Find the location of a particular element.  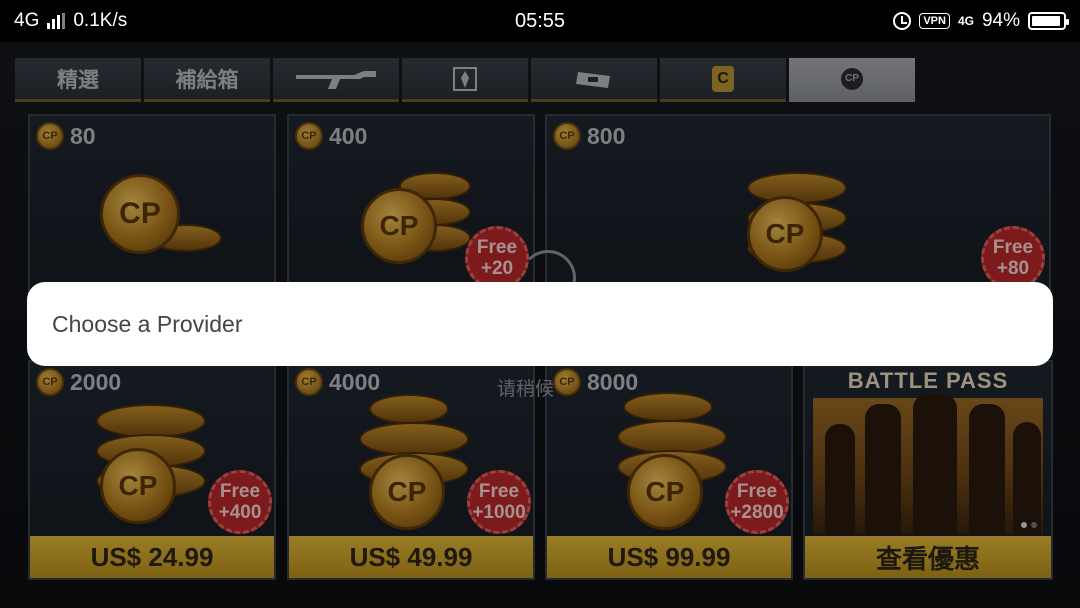

tab-weapons is located at coordinates (336, 80).